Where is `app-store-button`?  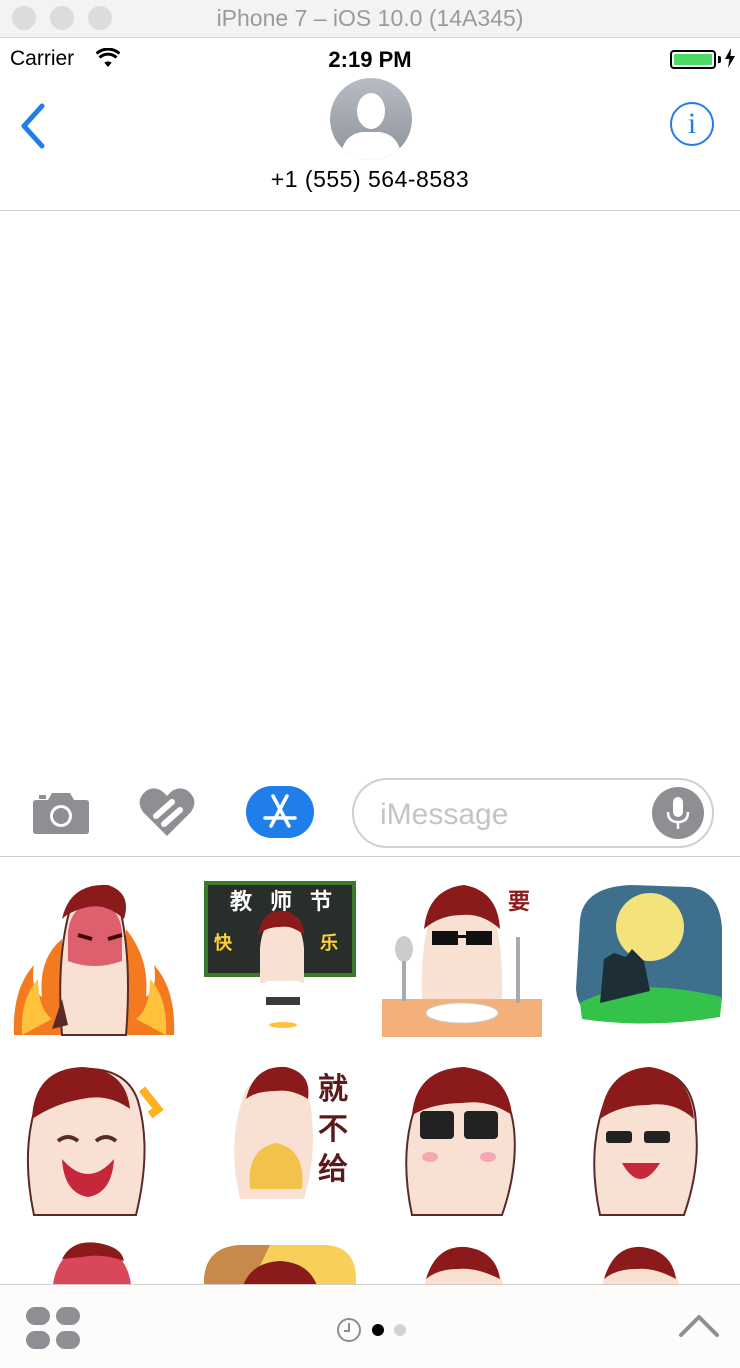 app-store-button is located at coordinates (280, 812).